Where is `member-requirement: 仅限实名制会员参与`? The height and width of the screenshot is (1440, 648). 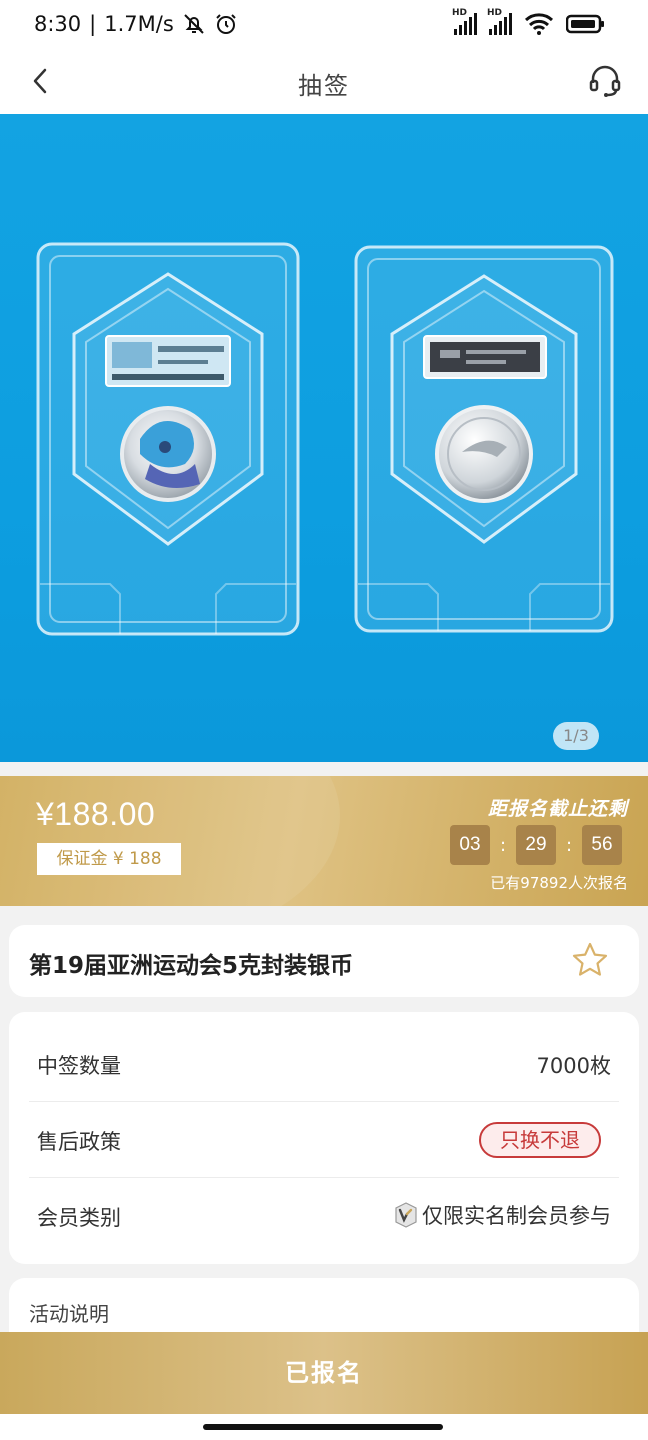
member-requirement: 仅限实名制会员参与 is located at coordinates (502, 1215).